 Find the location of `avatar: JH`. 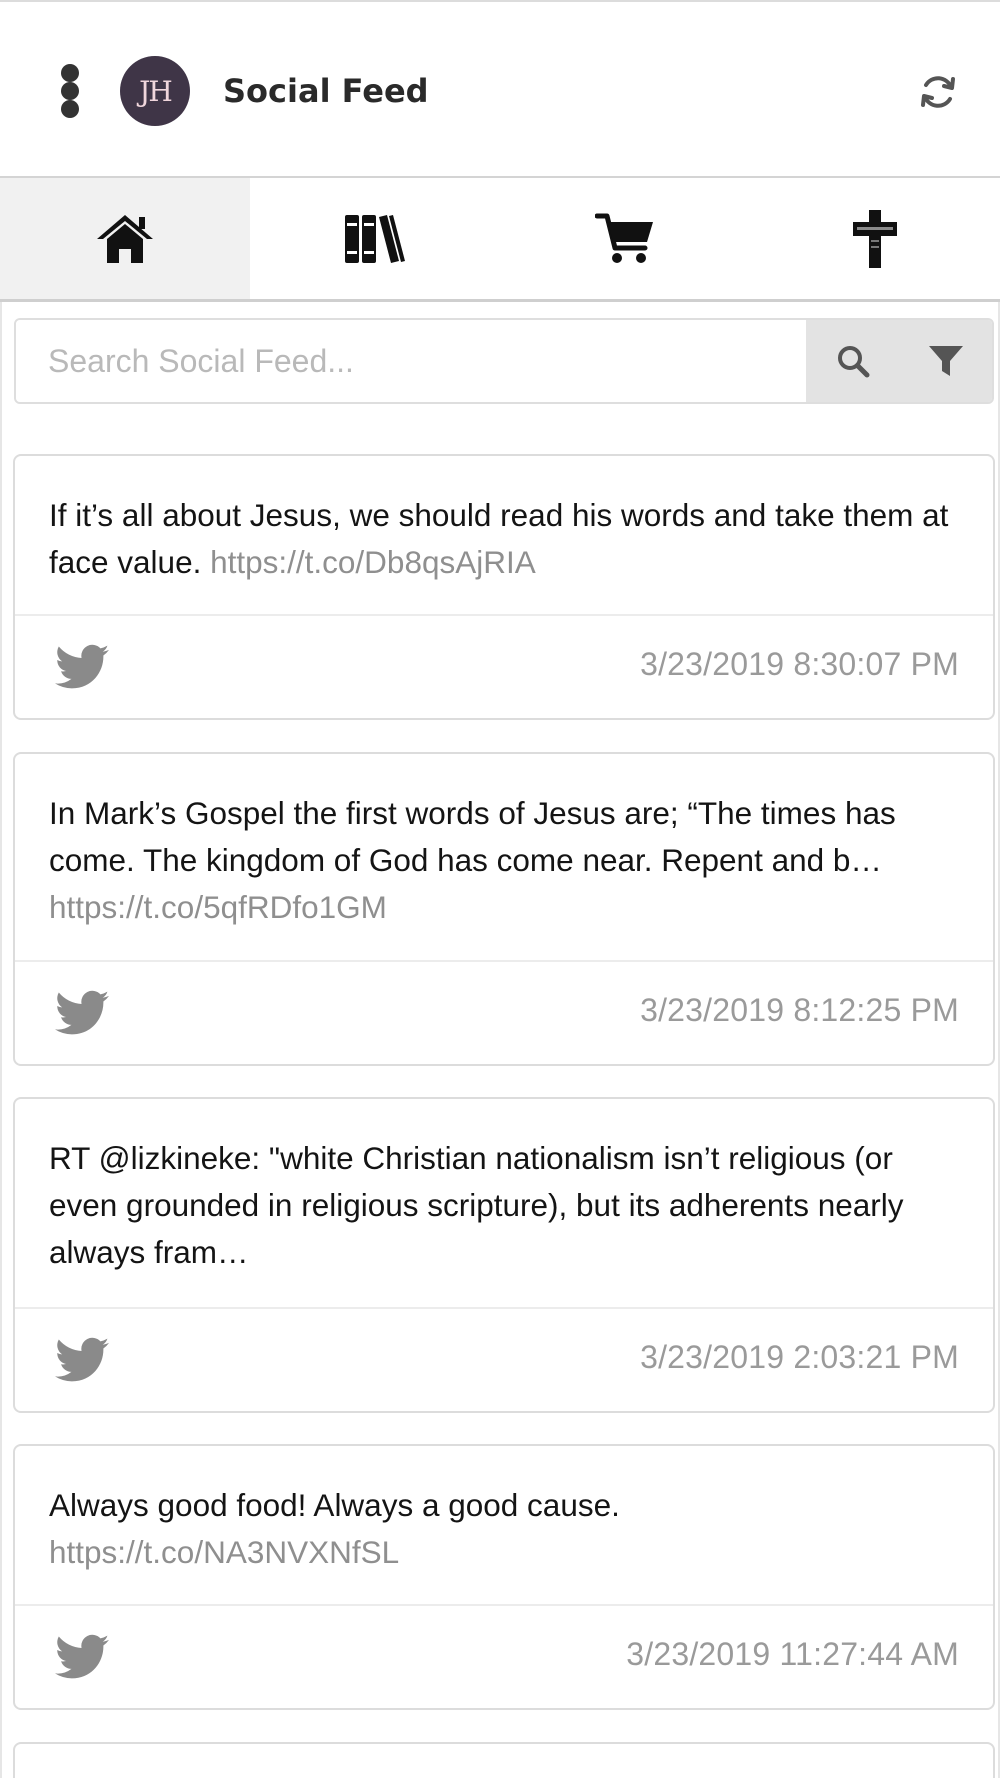

avatar: JH is located at coordinates (155, 91).